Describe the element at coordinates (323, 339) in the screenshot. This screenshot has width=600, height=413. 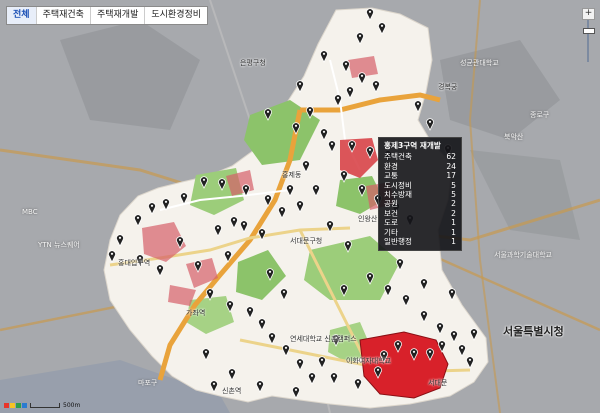
I see `map-label-yonsei: 연세대학교 신촌캠퍼스` at that location.